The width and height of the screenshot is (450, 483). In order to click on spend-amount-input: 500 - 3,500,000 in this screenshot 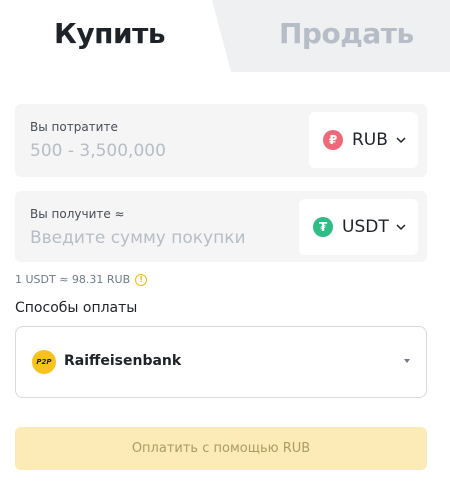, I will do `click(98, 151)`.